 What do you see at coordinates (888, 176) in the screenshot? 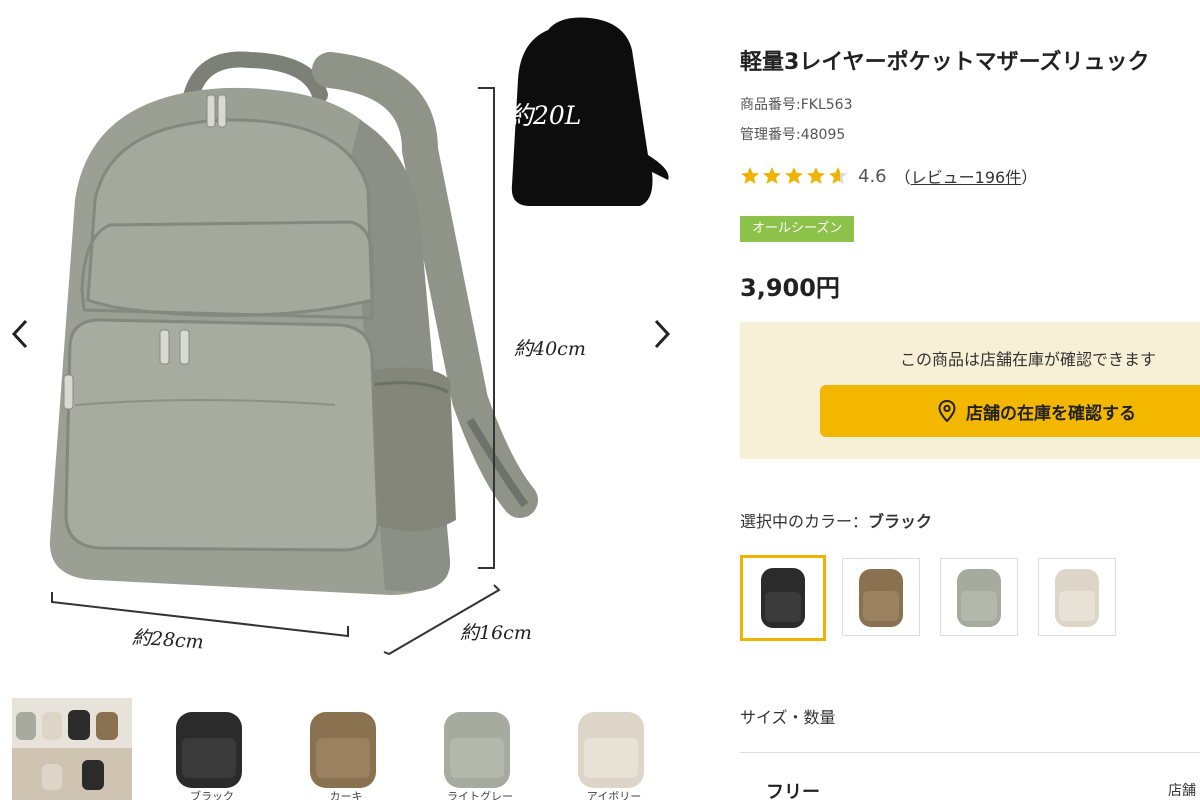
I see `rating: 4.6 （レビュー196件）` at bounding box center [888, 176].